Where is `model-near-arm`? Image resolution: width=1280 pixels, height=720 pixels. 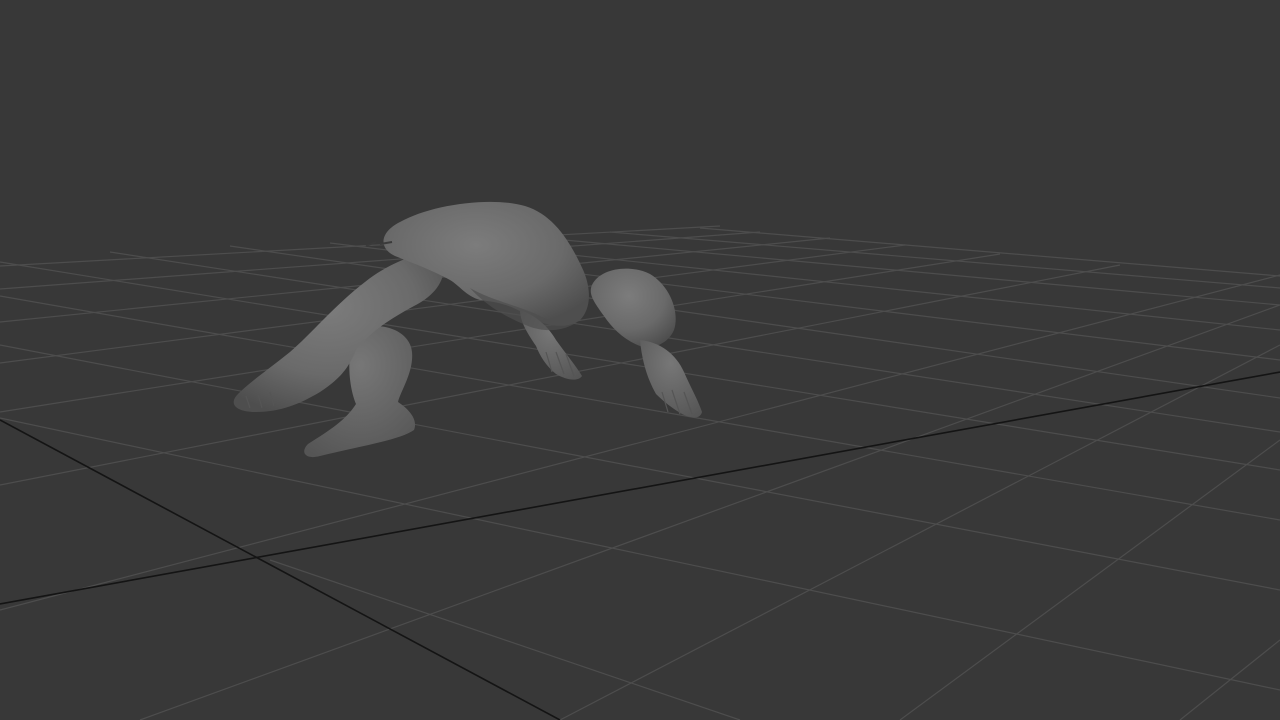
model-near-arm is located at coordinates (671, 379).